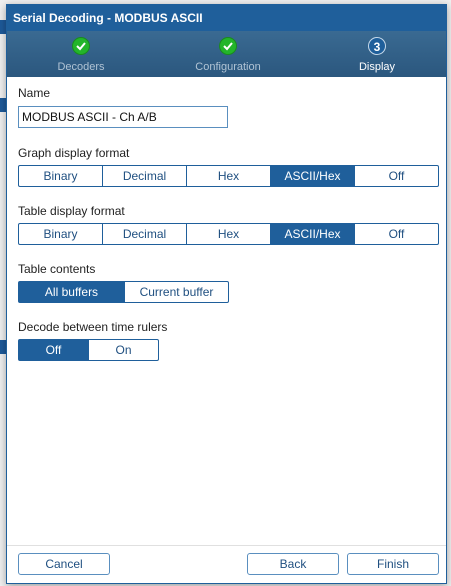  I want to click on step-display: 3 Display, so click(377, 54).